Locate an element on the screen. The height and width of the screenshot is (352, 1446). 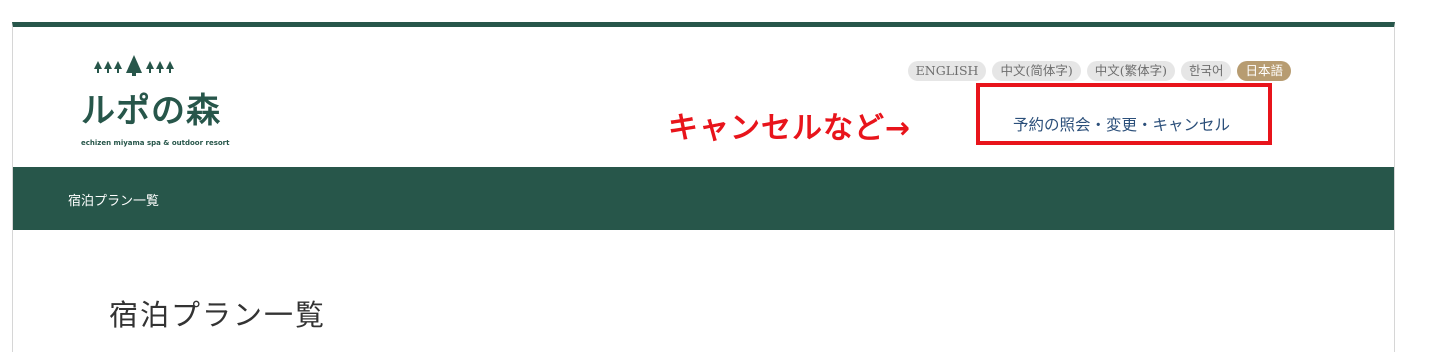
site-logo: ルポの森 echizen miyama spa & outdoor resort is located at coordinates (171, 105).